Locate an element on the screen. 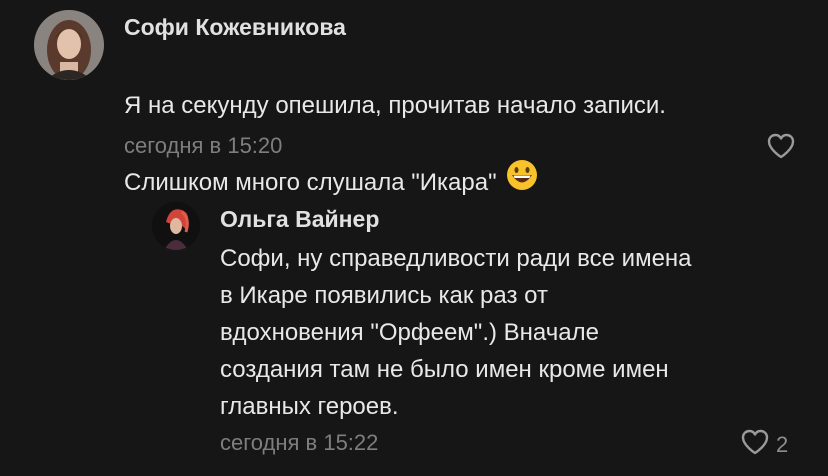 The height and width of the screenshot is (476, 828). like-button is located at coordinates (781, 148).